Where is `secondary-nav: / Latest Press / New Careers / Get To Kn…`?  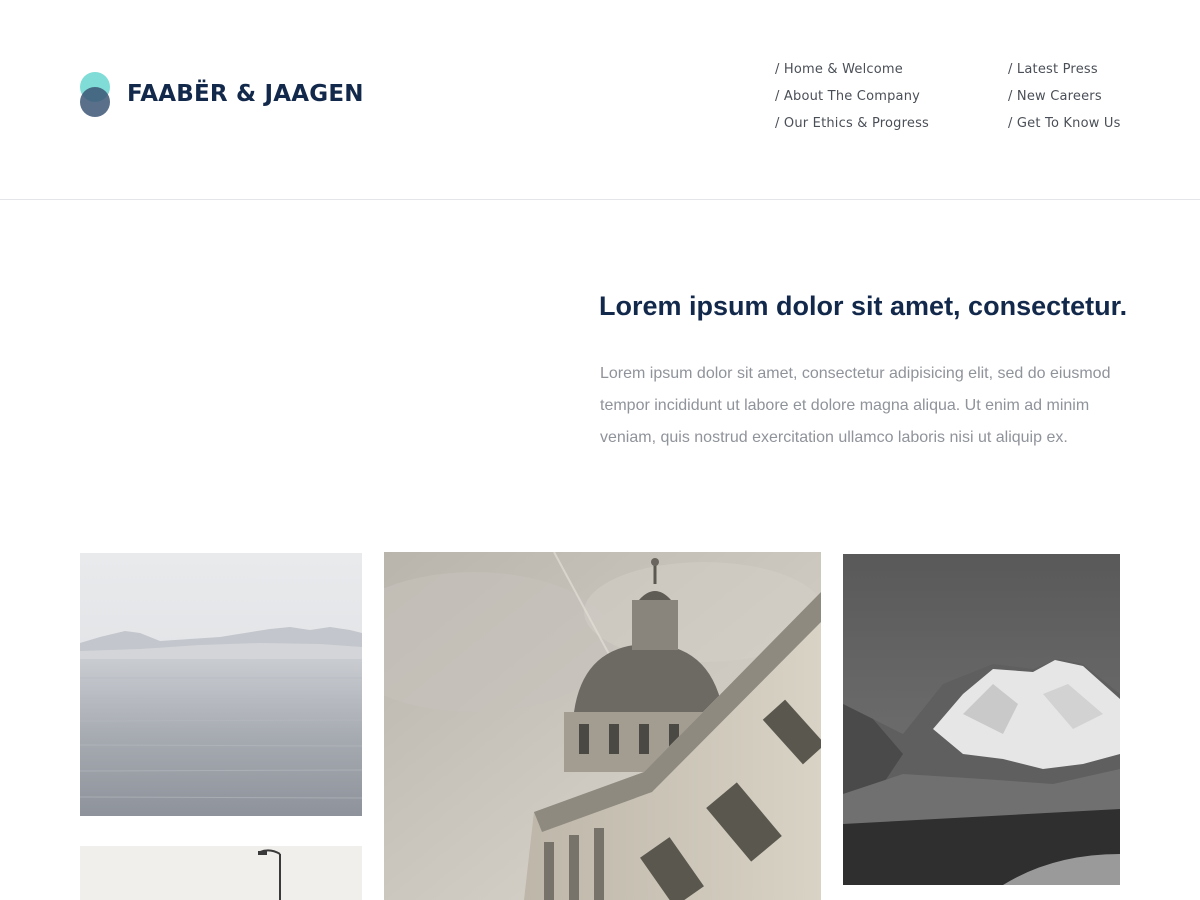 secondary-nav: / Latest Press / New Careers / Get To Kn… is located at coordinates (1064, 100).